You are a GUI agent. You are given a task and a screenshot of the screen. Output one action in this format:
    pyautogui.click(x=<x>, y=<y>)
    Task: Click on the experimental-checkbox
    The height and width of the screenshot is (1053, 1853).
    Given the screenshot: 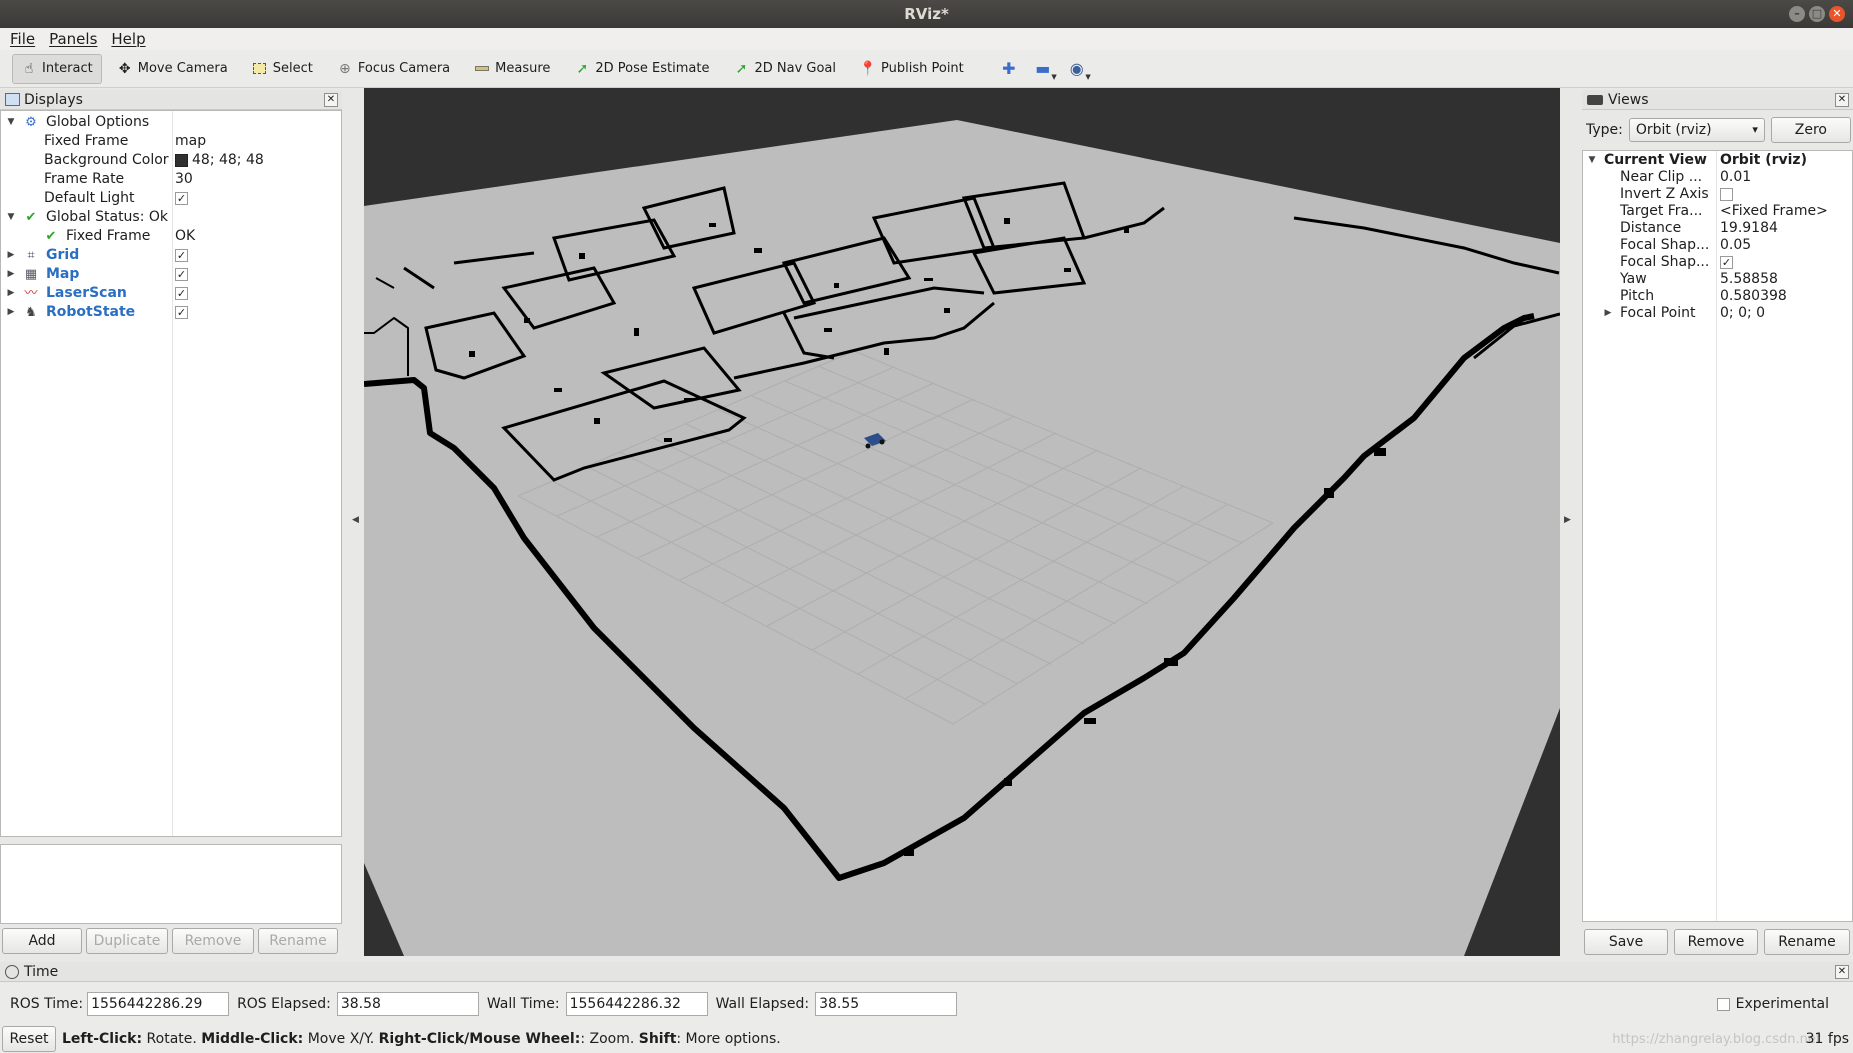 What is the action you would take?
    pyautogui.click(x=1723, y=1004)
    